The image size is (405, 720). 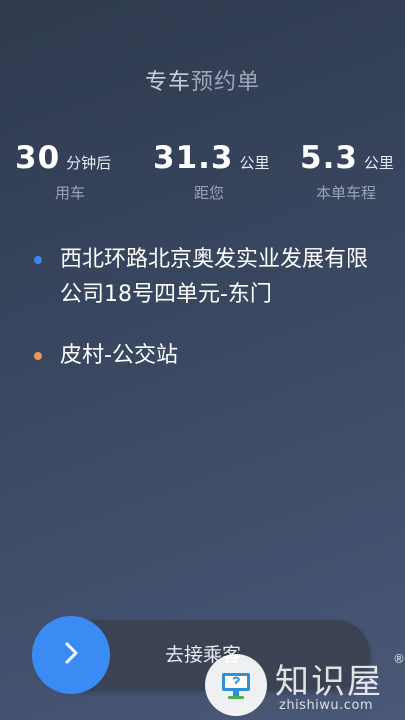 I want to click on title-rest: 预约单, so click(x=226, y=82).